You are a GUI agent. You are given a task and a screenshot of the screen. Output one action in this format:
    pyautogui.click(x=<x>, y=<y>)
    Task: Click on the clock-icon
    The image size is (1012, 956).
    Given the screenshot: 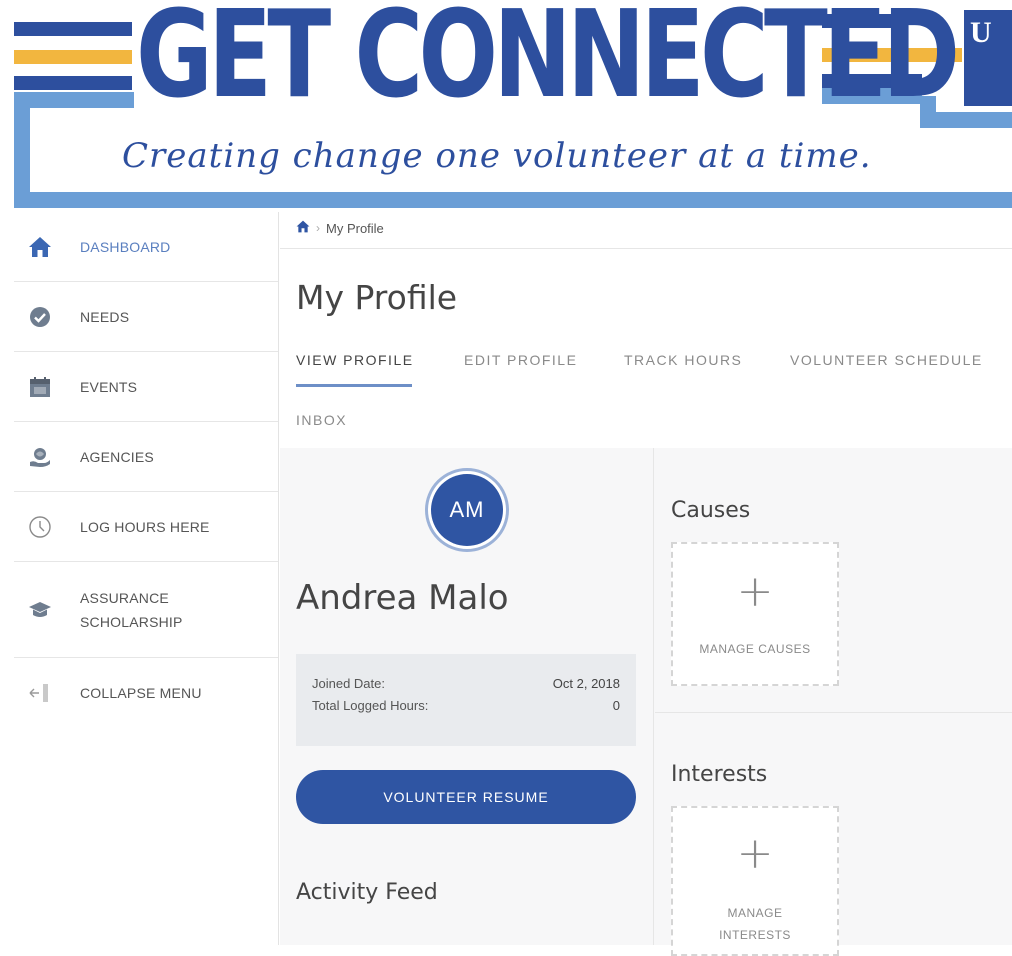 What is the action you would take?
    pyautogui.click(x=40, y=527)
    